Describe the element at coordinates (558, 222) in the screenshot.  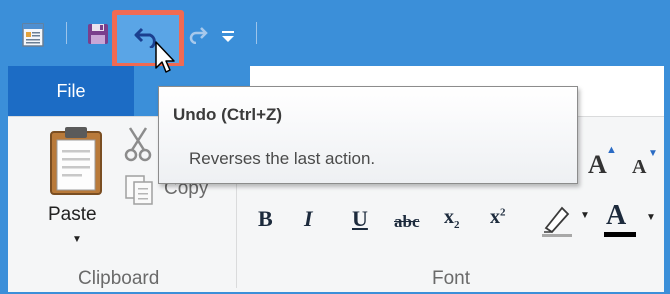
I see `highlight-color-icon` at that location.